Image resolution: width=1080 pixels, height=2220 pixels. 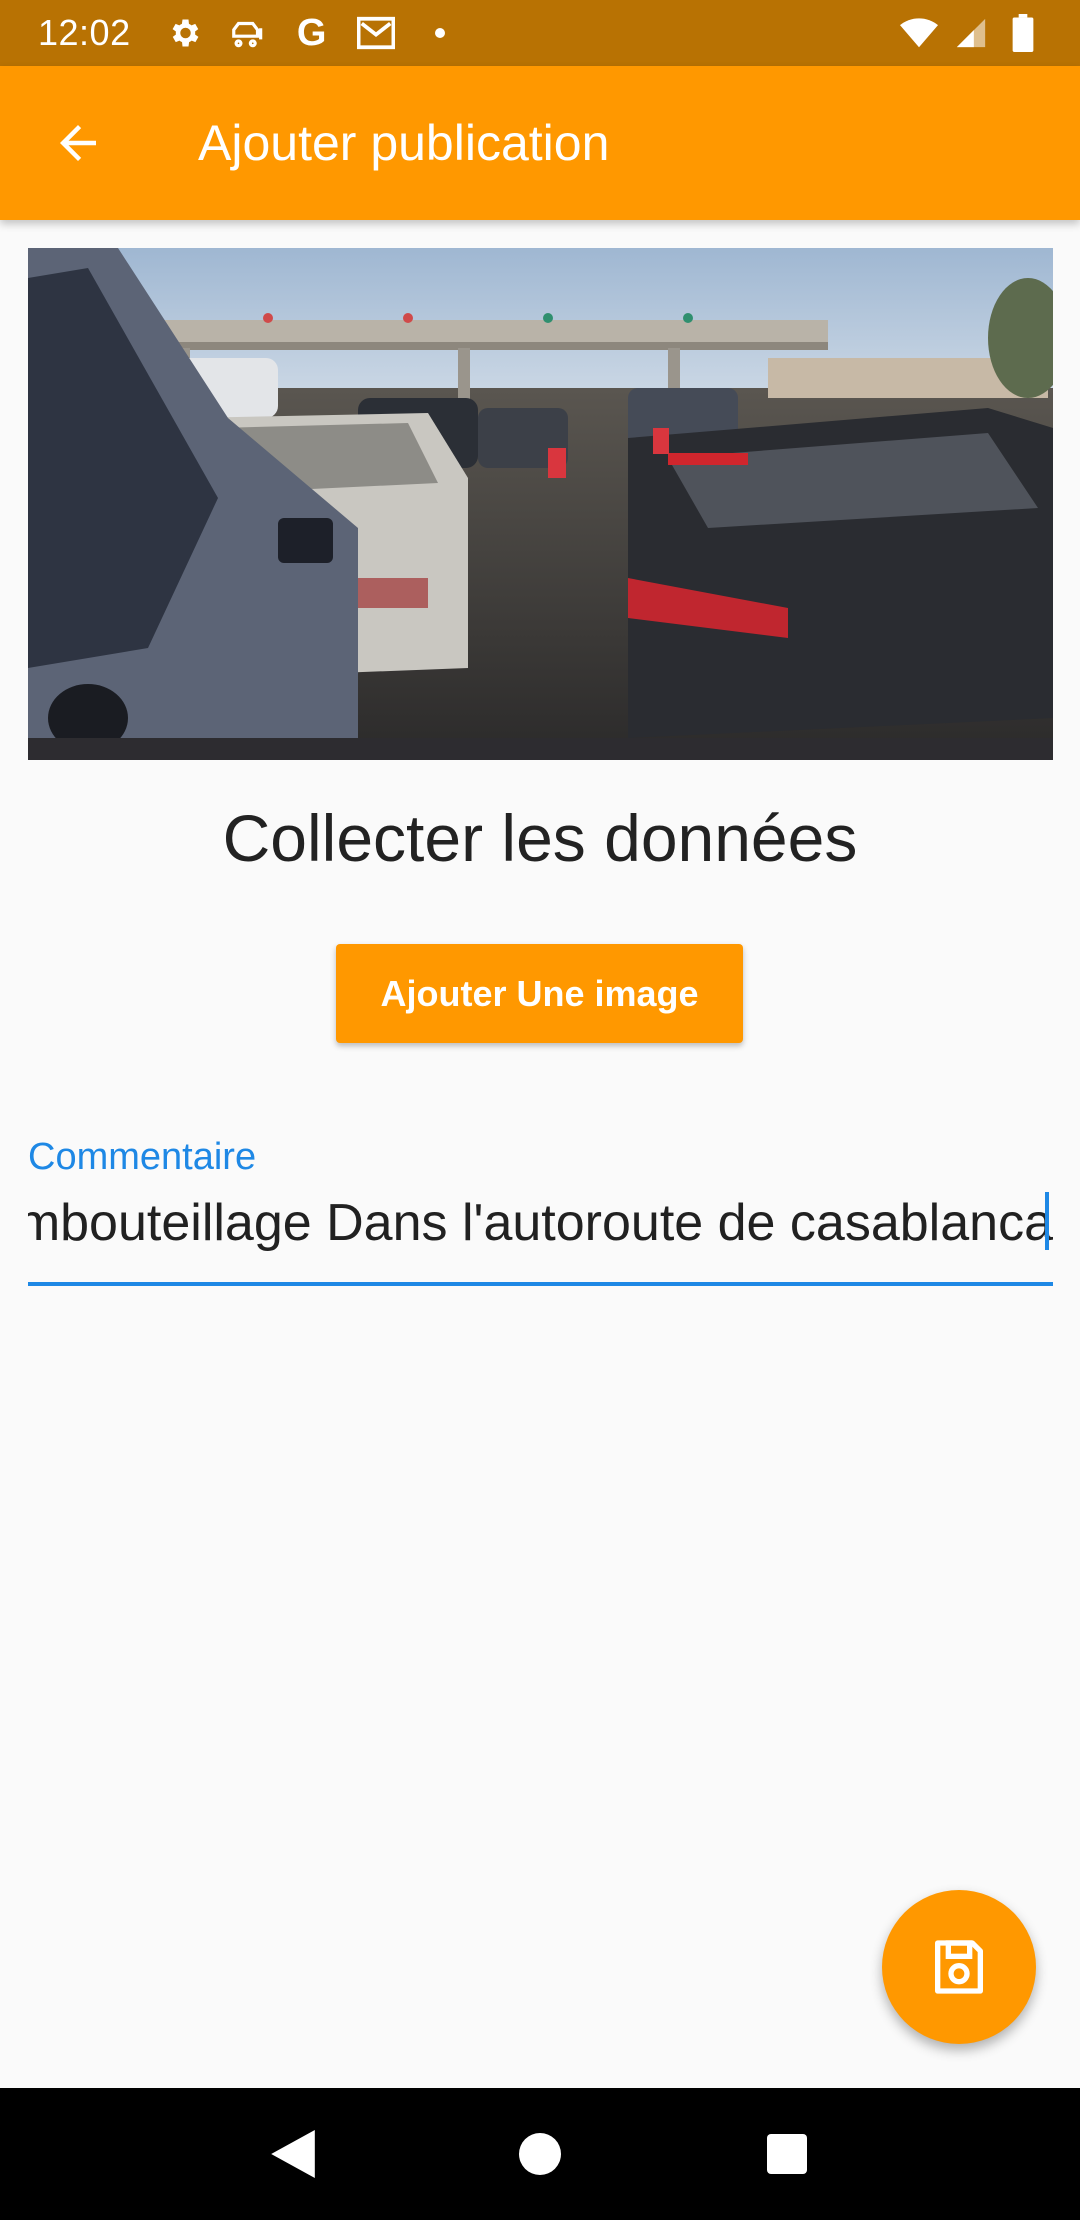 I want to click on save-icon, so click(x=959, y=1967).